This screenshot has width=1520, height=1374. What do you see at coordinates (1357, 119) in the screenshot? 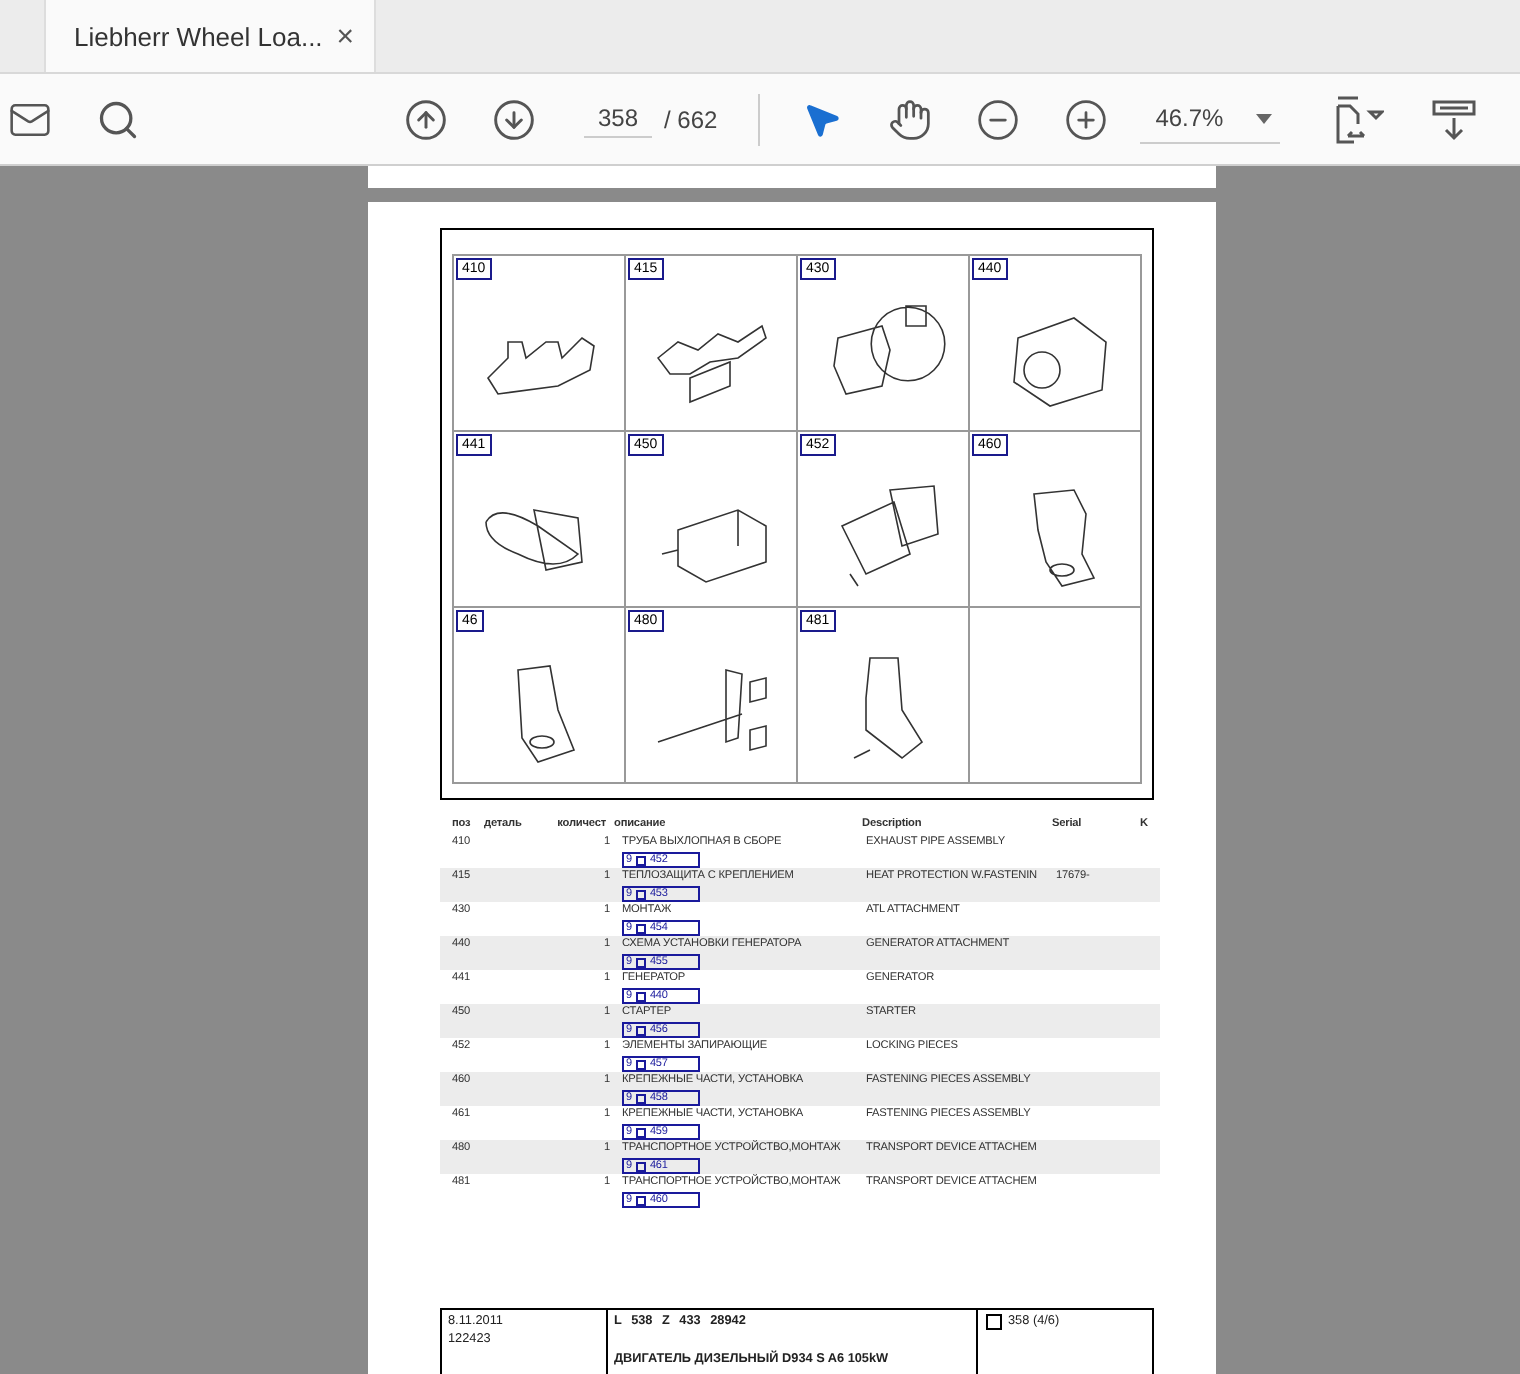
I see `fit-page-icon` at bounding box center [1357, 119].